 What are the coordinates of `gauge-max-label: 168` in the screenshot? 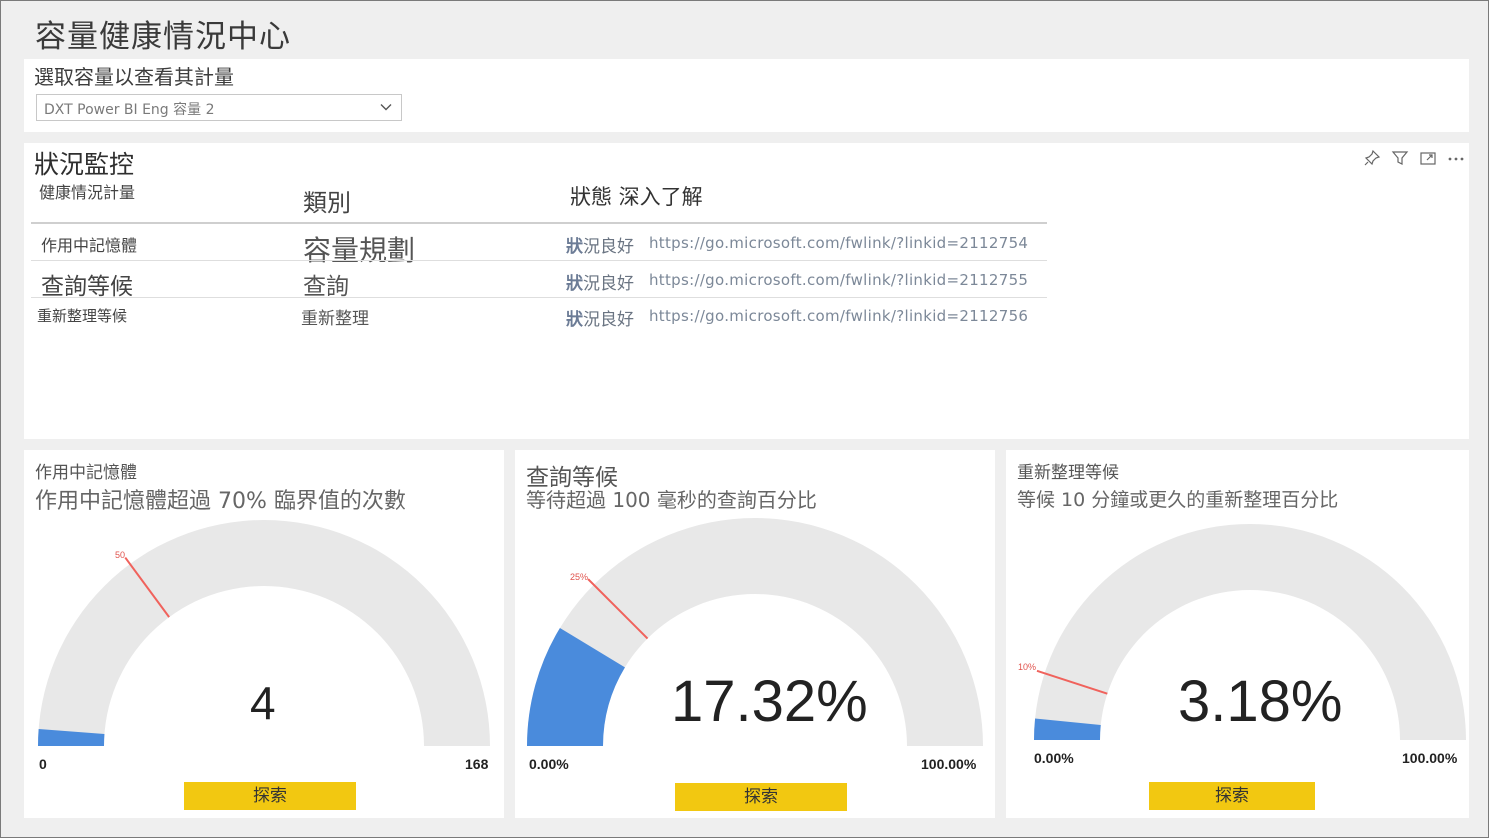 It's located at (477, 764).